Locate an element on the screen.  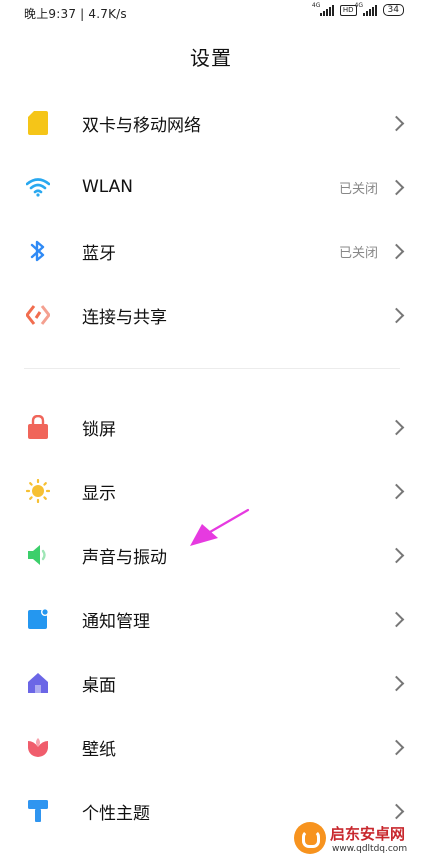
wifi-icon is located at coordinates (38, 187).